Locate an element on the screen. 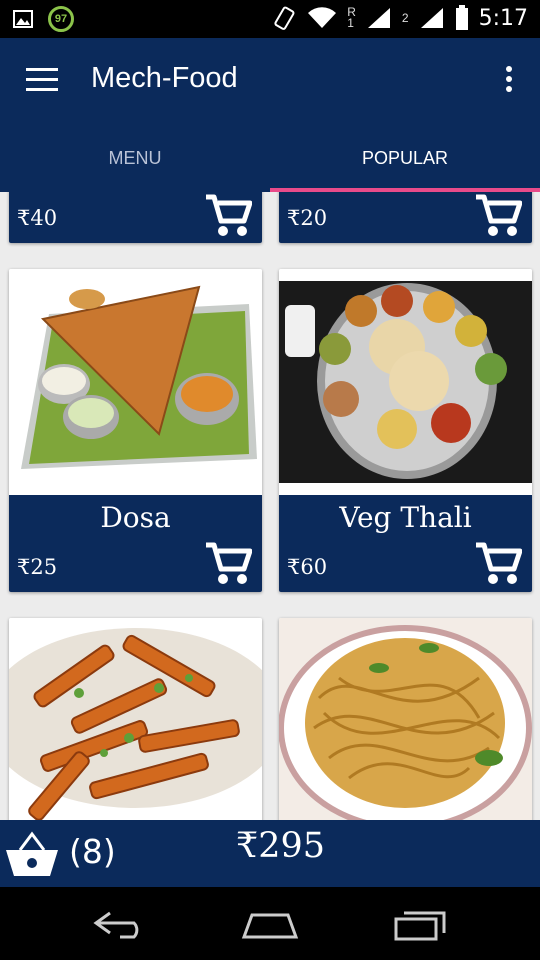 The width and height of the screenshot is (540, 960). chilli-potato-image is located at coordinates (135, 719).